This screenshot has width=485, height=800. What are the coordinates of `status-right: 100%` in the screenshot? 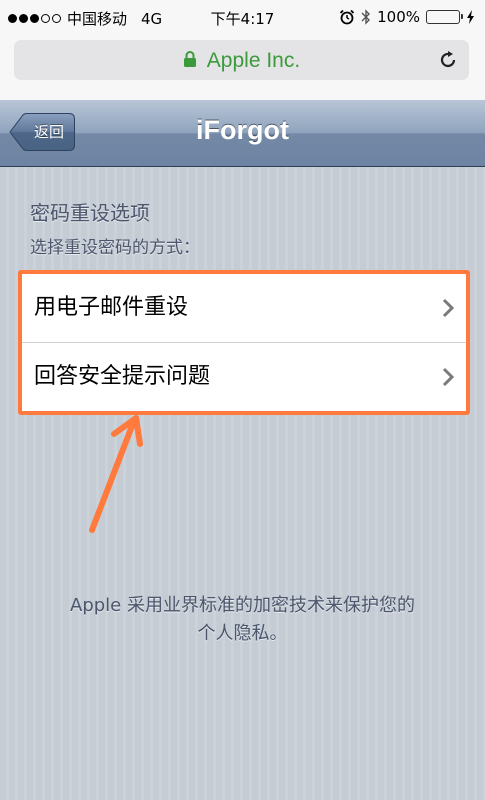 It's located at (407, 17).